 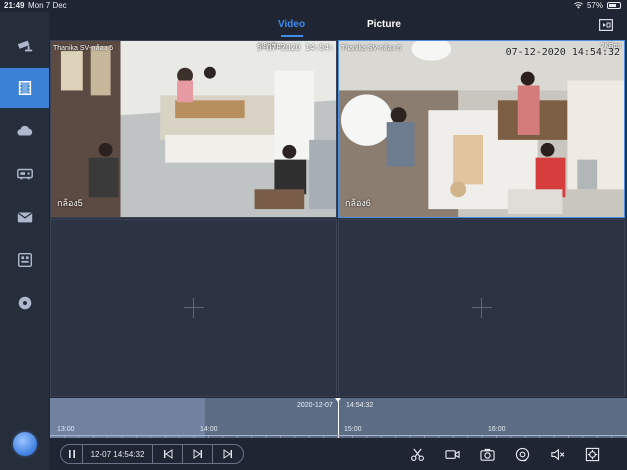 I want to click on timeline-cursor, so click(x=338, y=418).